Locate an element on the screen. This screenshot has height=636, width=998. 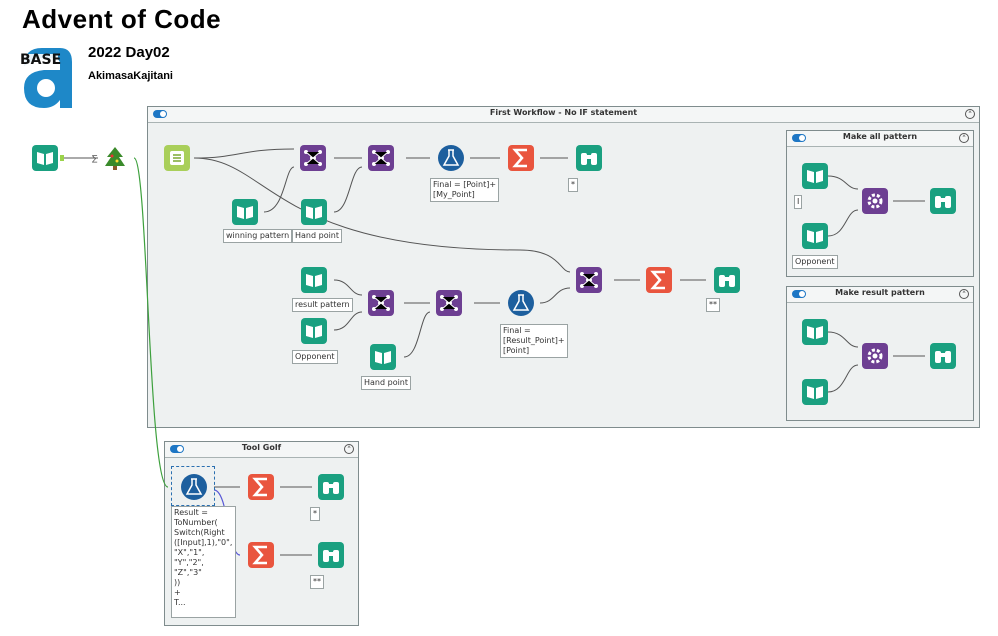
winning-pattern-input-tool is located at coordinates (245, 212).